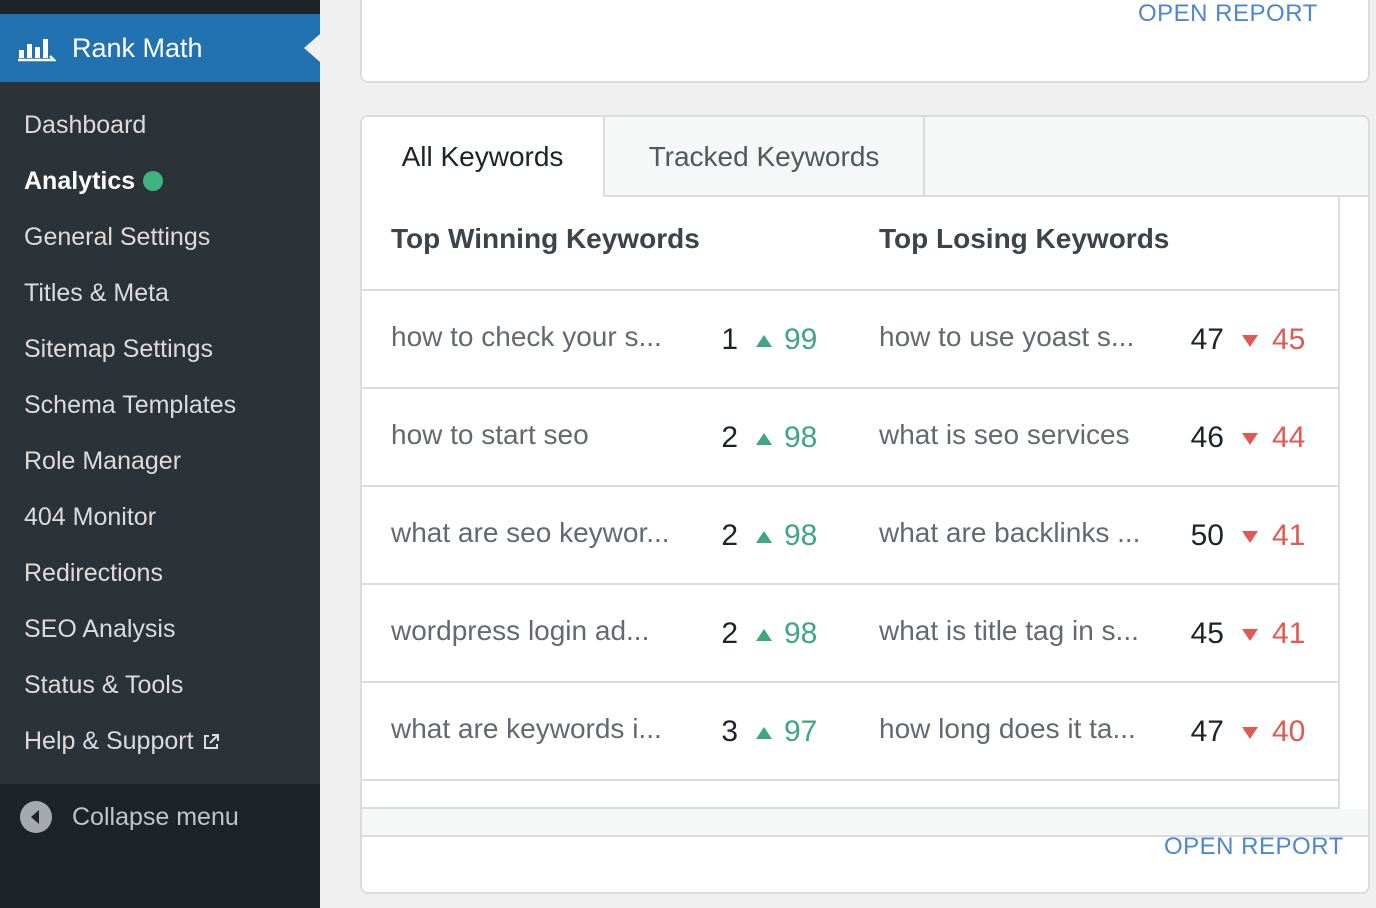 This screenshot has width=1376, height=908. What do you see at coordinates (93, 573) in the screenshot?
I see `menu-item-redirections: Redirections` at bounding box center [93, 573].